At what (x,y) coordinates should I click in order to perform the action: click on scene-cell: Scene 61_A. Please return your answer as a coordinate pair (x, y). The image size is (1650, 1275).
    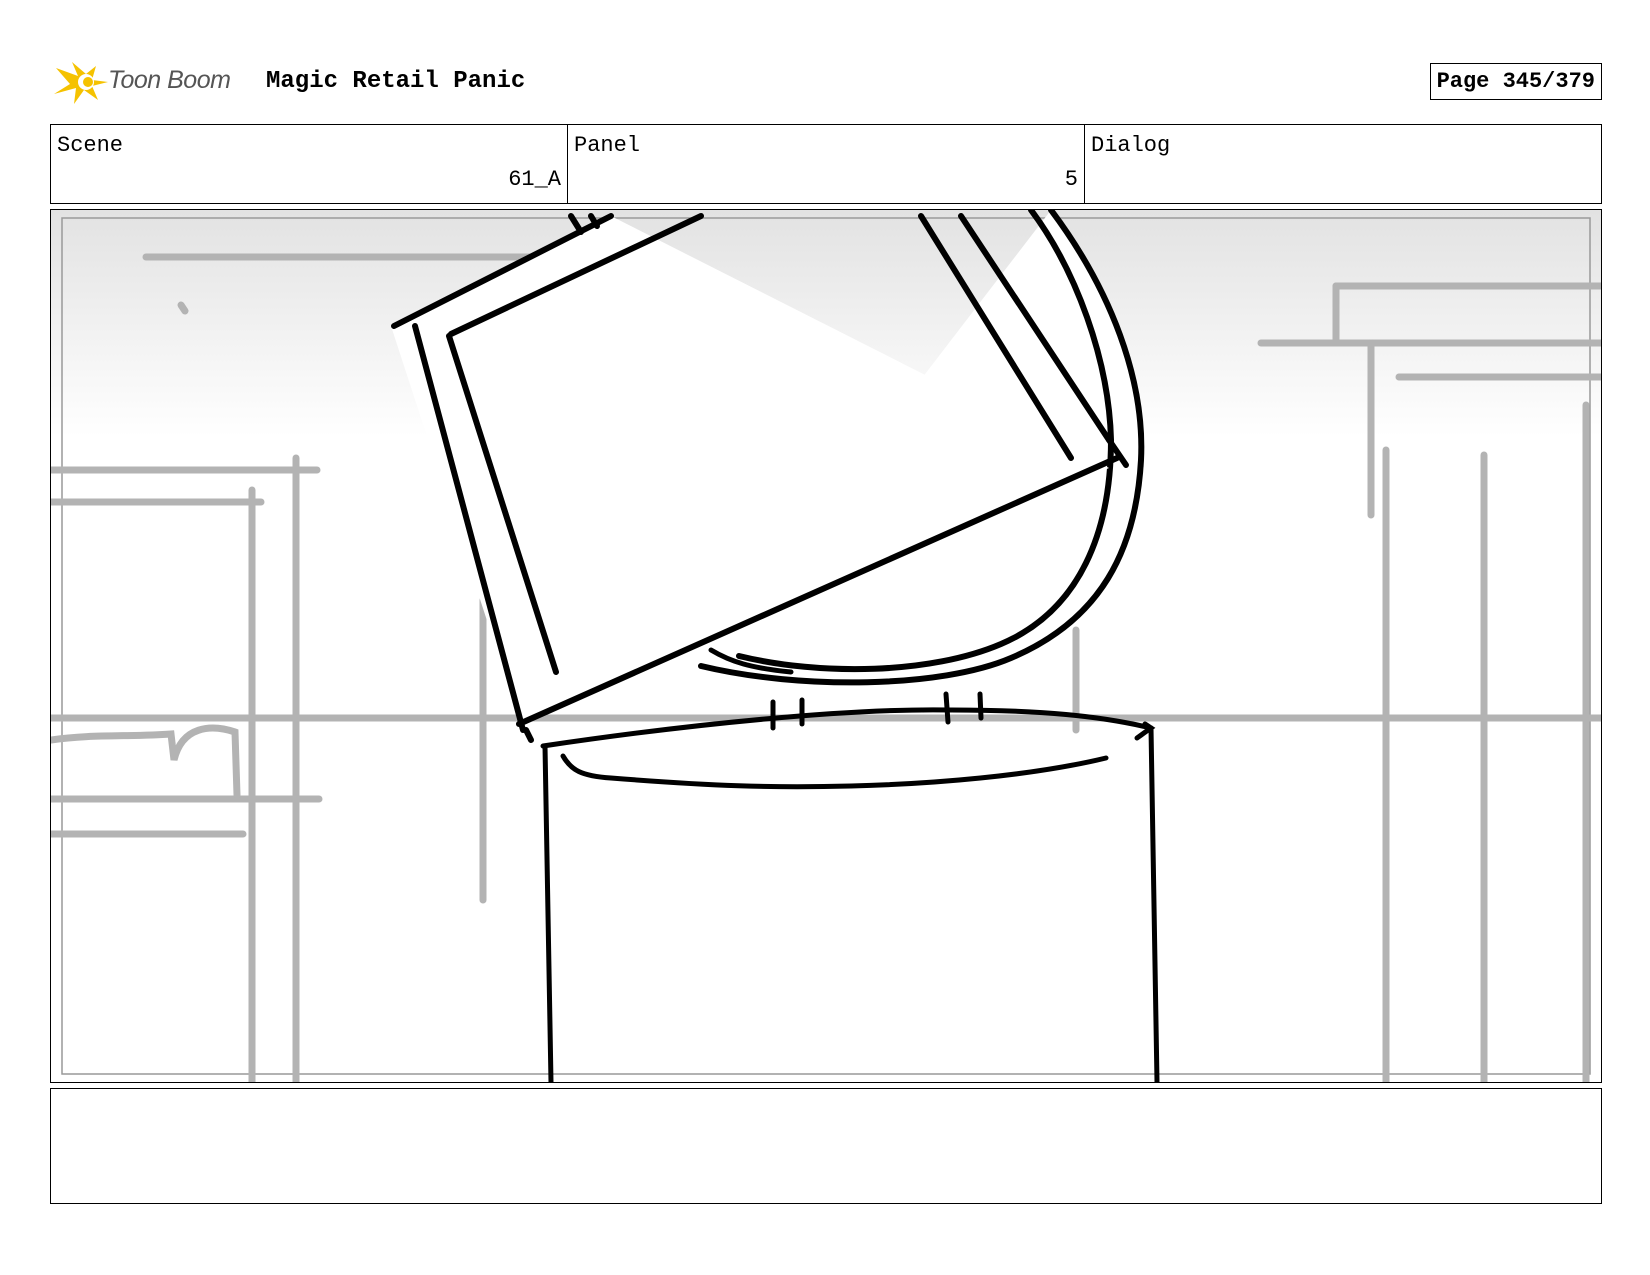
    Looking at the image, I should click on (309, 164).